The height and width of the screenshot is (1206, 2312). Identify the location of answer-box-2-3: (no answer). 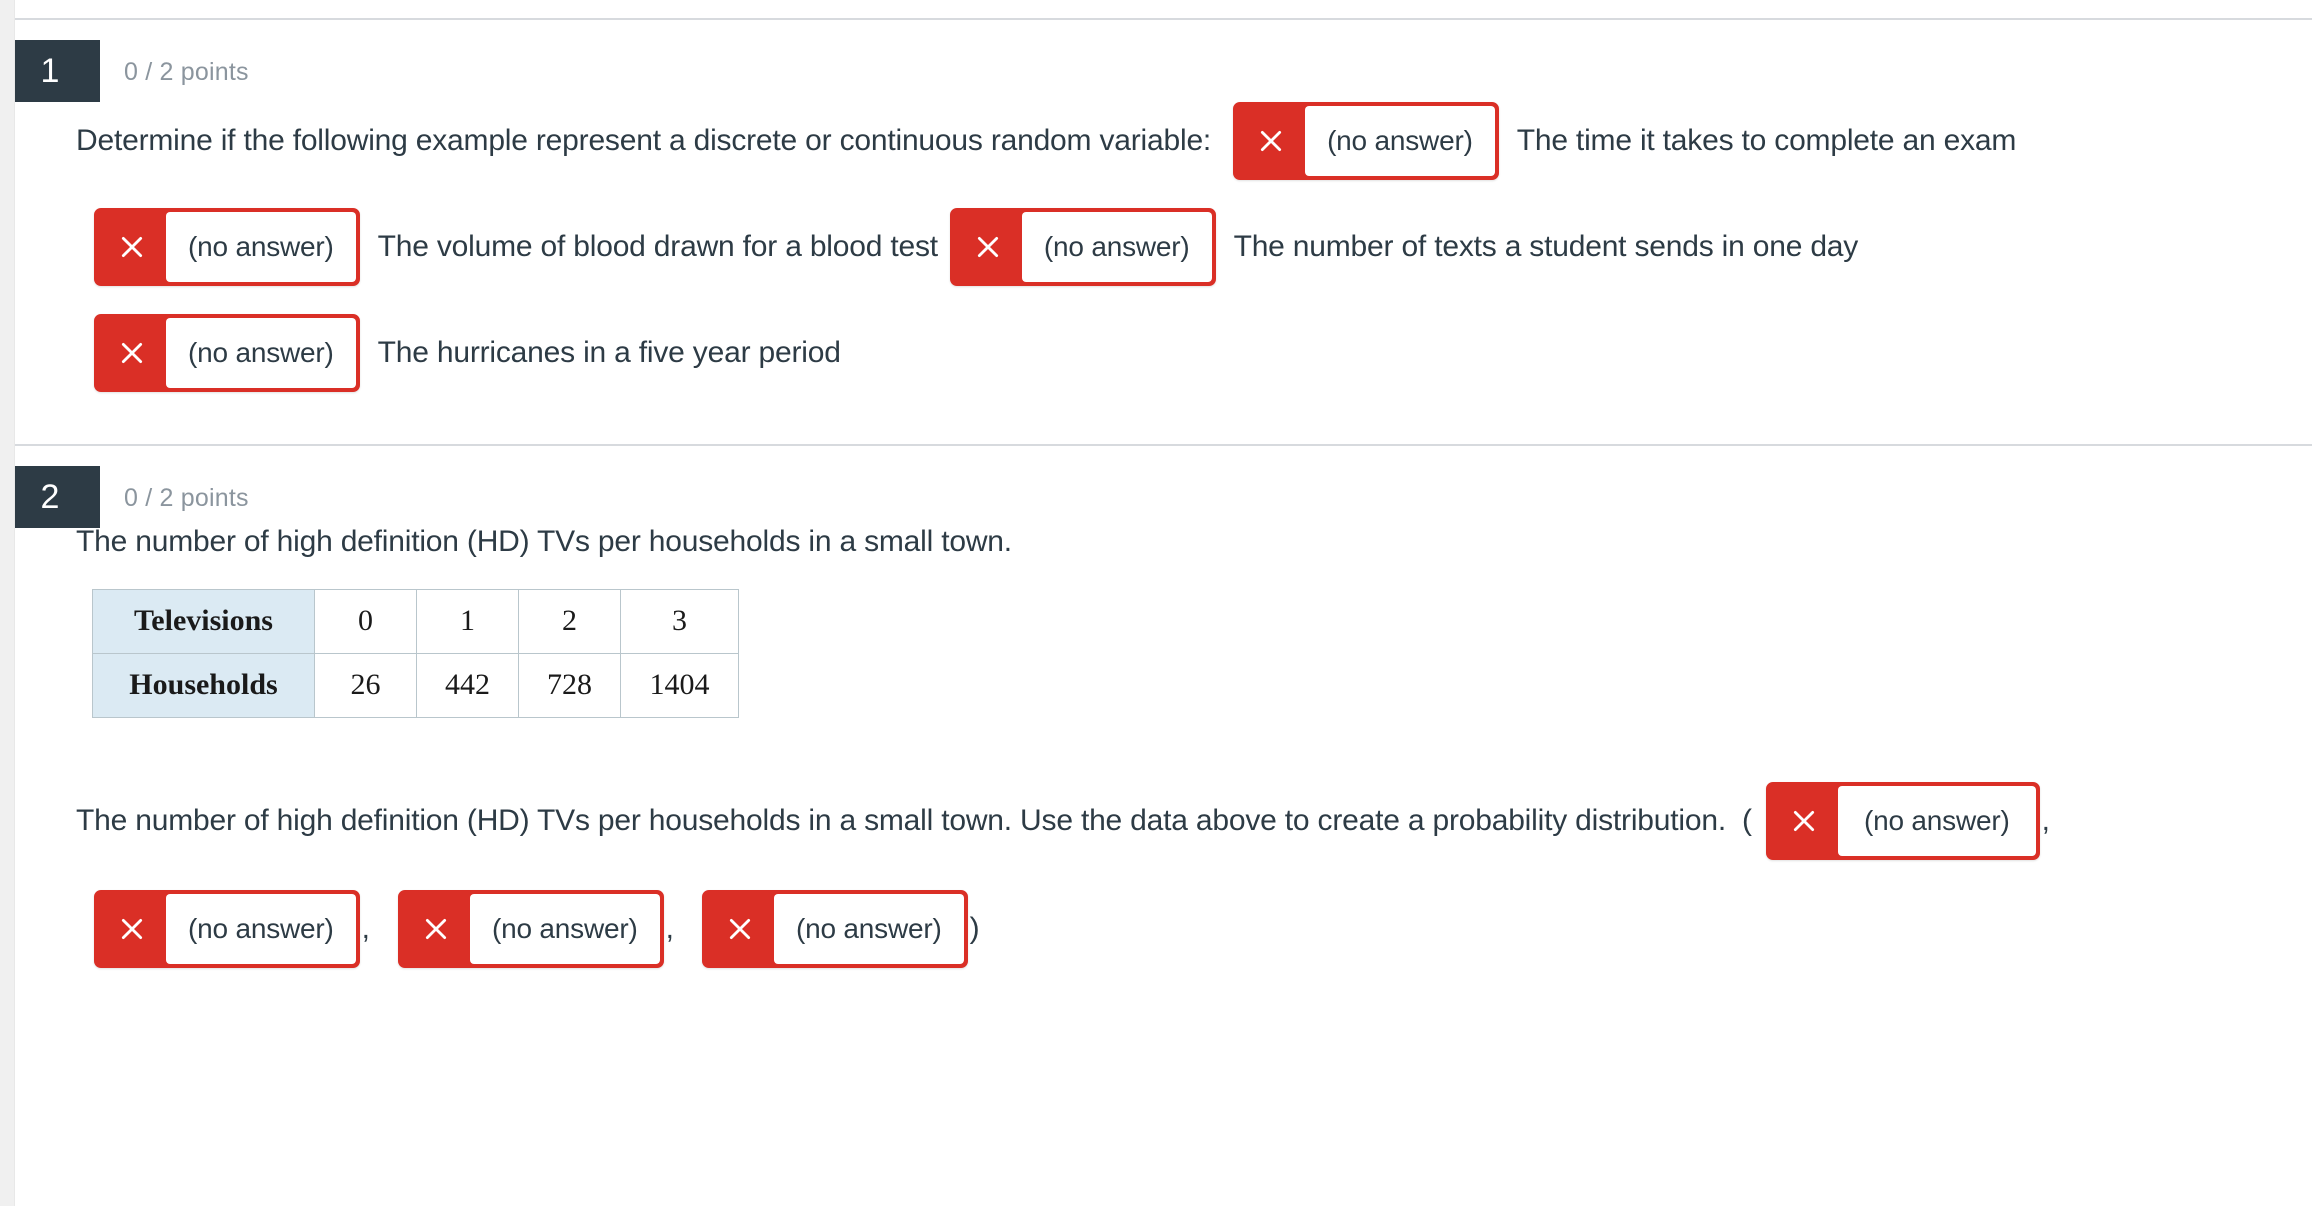
(530, 928).